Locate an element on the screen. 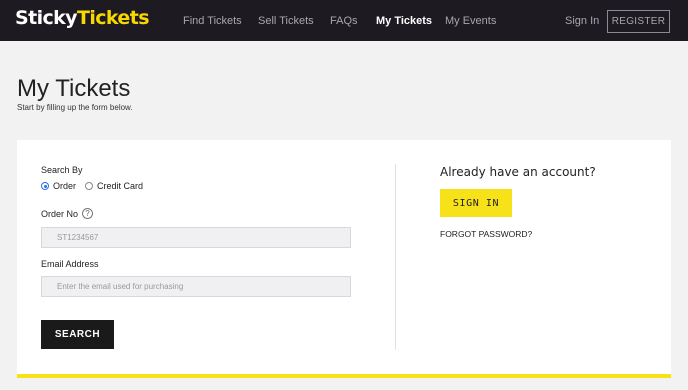  nav-sell-tickets: Sell Tickets is located at coordinates (286, 21).